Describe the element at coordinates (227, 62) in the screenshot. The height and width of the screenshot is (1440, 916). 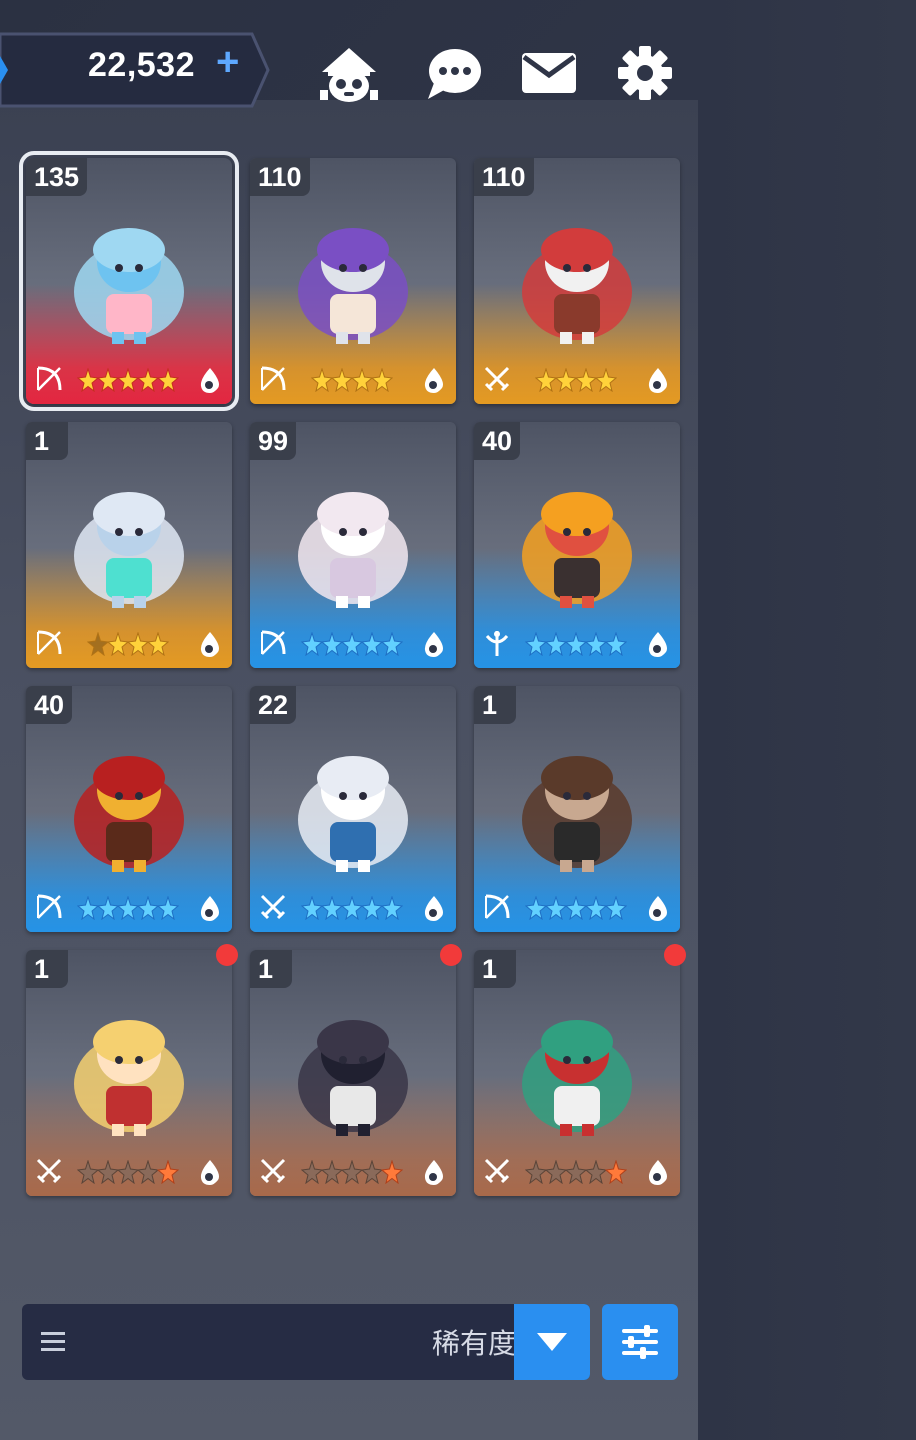
I see `add-currency-button: +` at that location.